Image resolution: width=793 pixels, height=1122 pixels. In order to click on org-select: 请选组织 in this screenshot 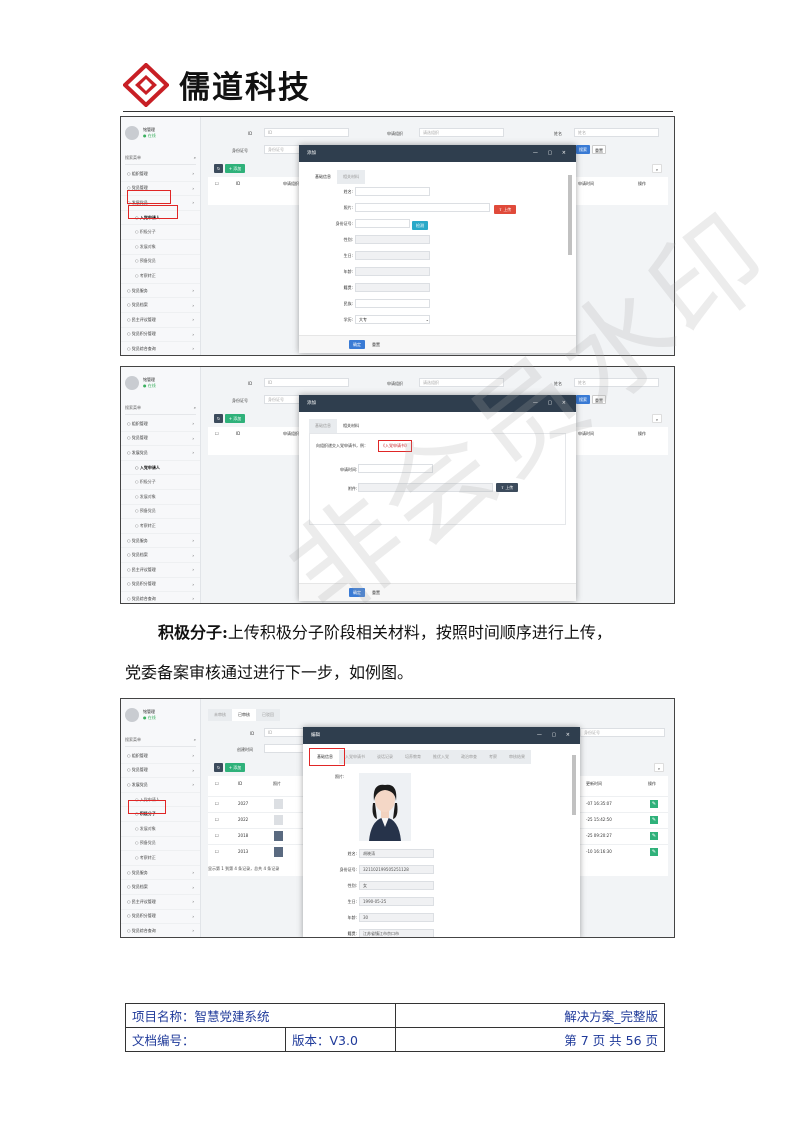, I will do `click(461, 132)`.